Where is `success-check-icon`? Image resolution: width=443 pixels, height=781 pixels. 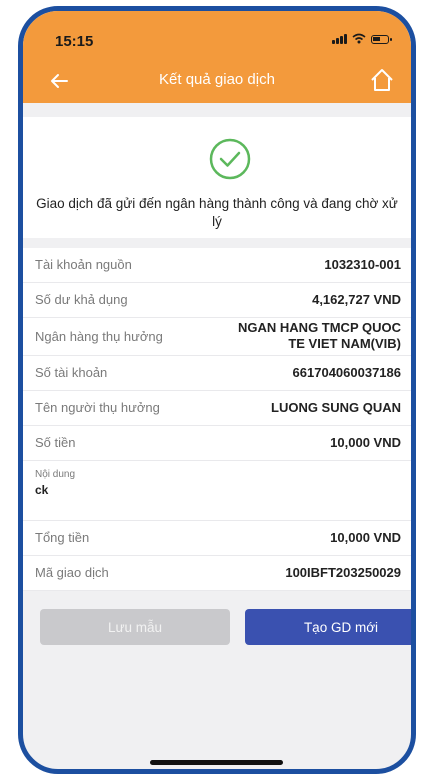
success-check-icon is located at coordinates (230, 159).